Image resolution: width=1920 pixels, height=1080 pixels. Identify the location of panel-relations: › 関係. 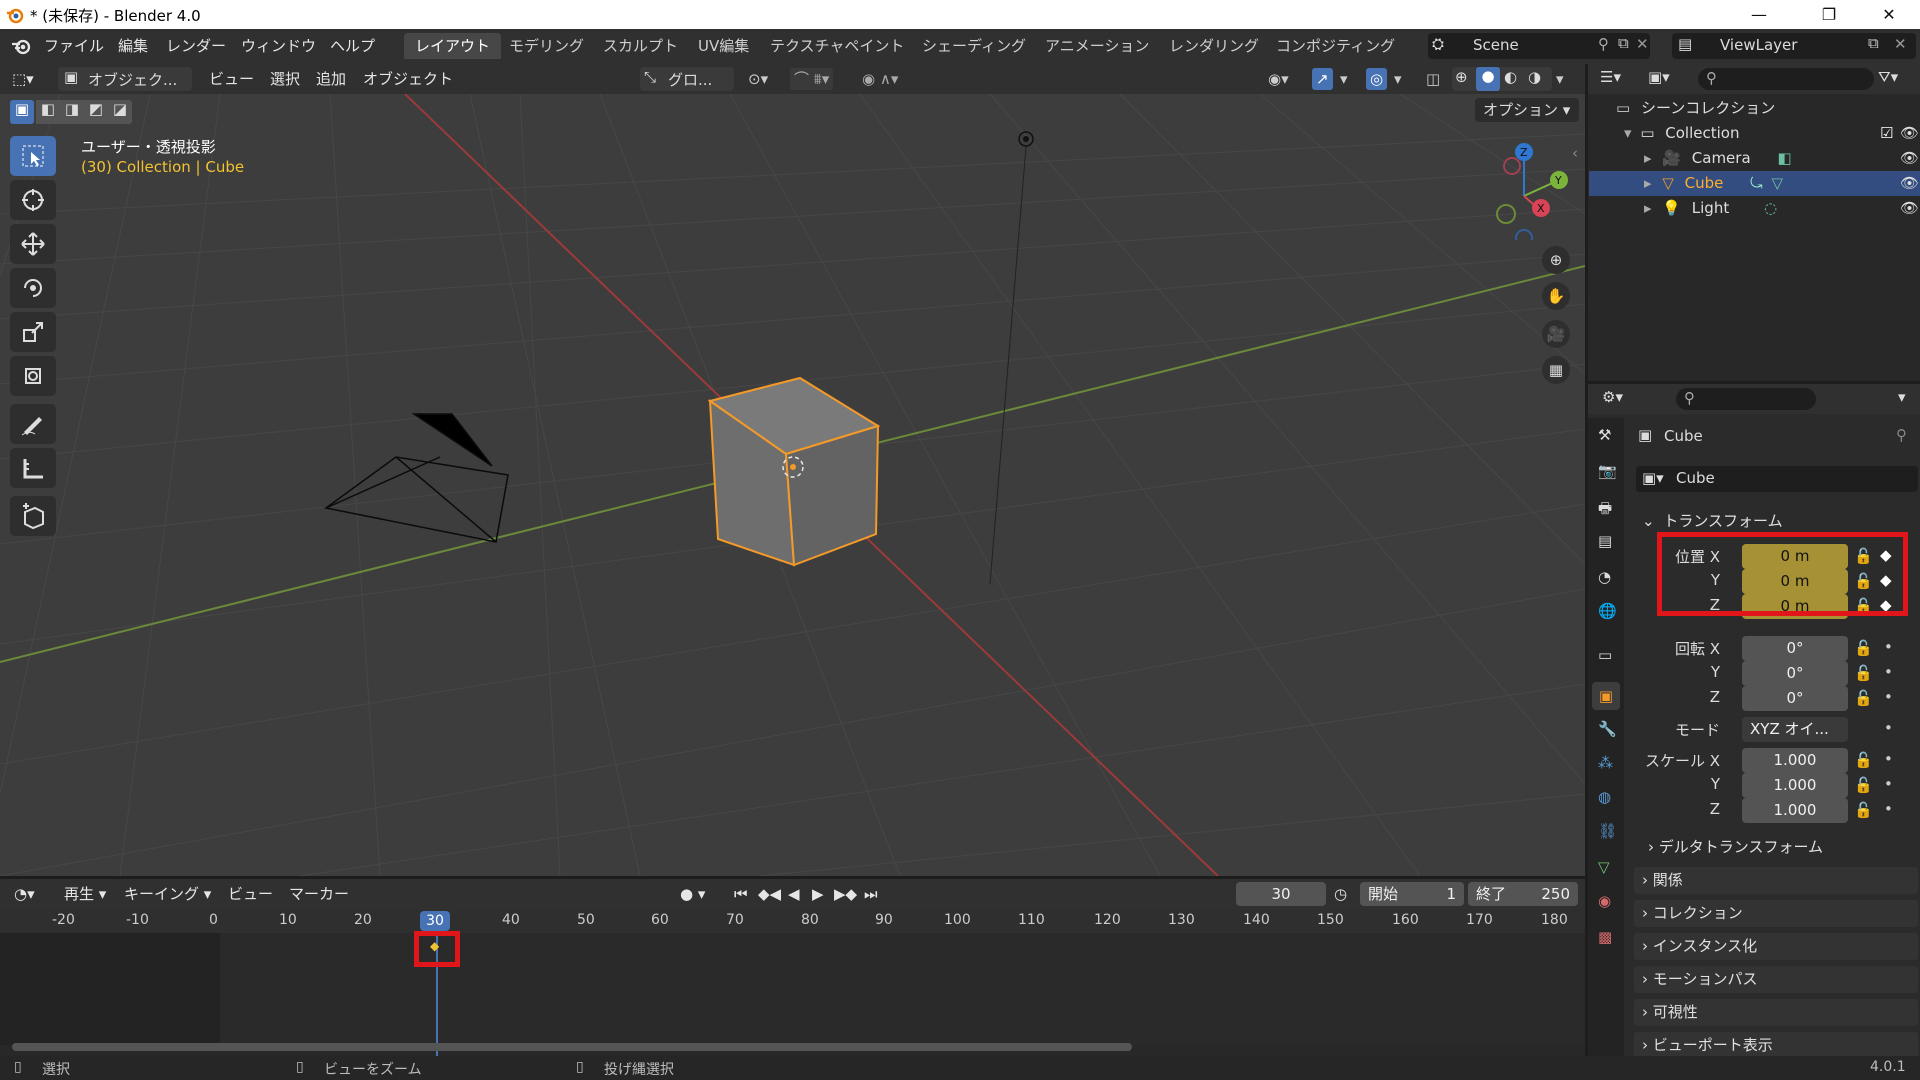
(1776, 880).